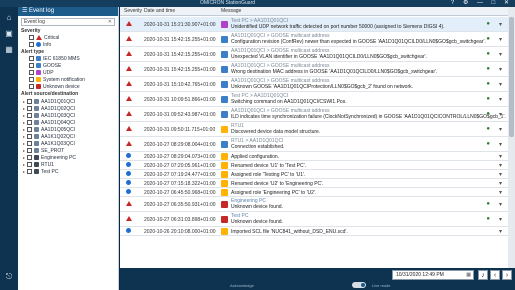  What do you see at coordinates (68, 136) in the screenshot?
I see `filter-source-item: ▸ AA1K1Q02QCI` at bounding box center [68, 136].